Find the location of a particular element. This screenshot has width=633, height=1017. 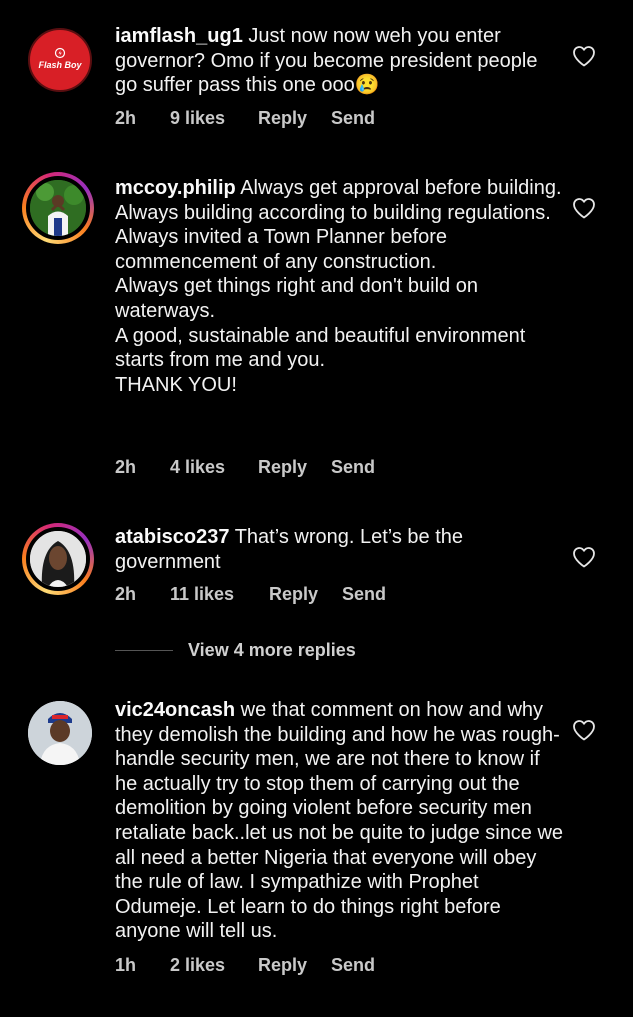

comment-likes: 9 likes is located at coordinates (197, 118).